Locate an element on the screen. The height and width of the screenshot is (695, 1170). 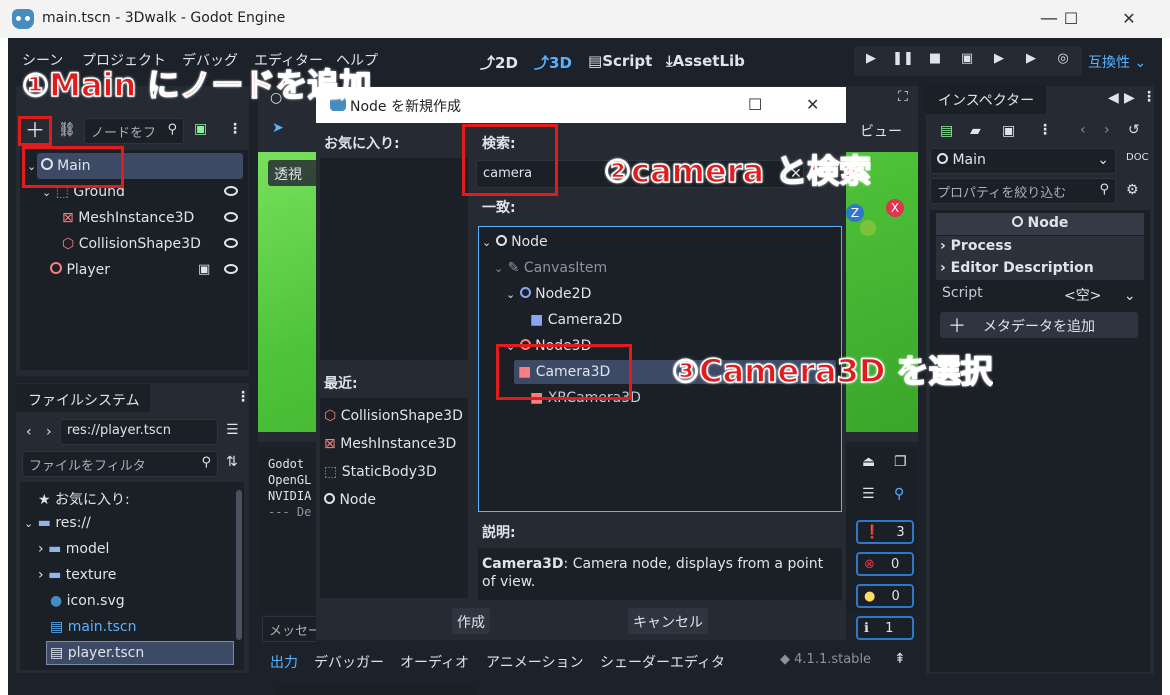
close-button: ✕ is located at coordinates (1129, 19).